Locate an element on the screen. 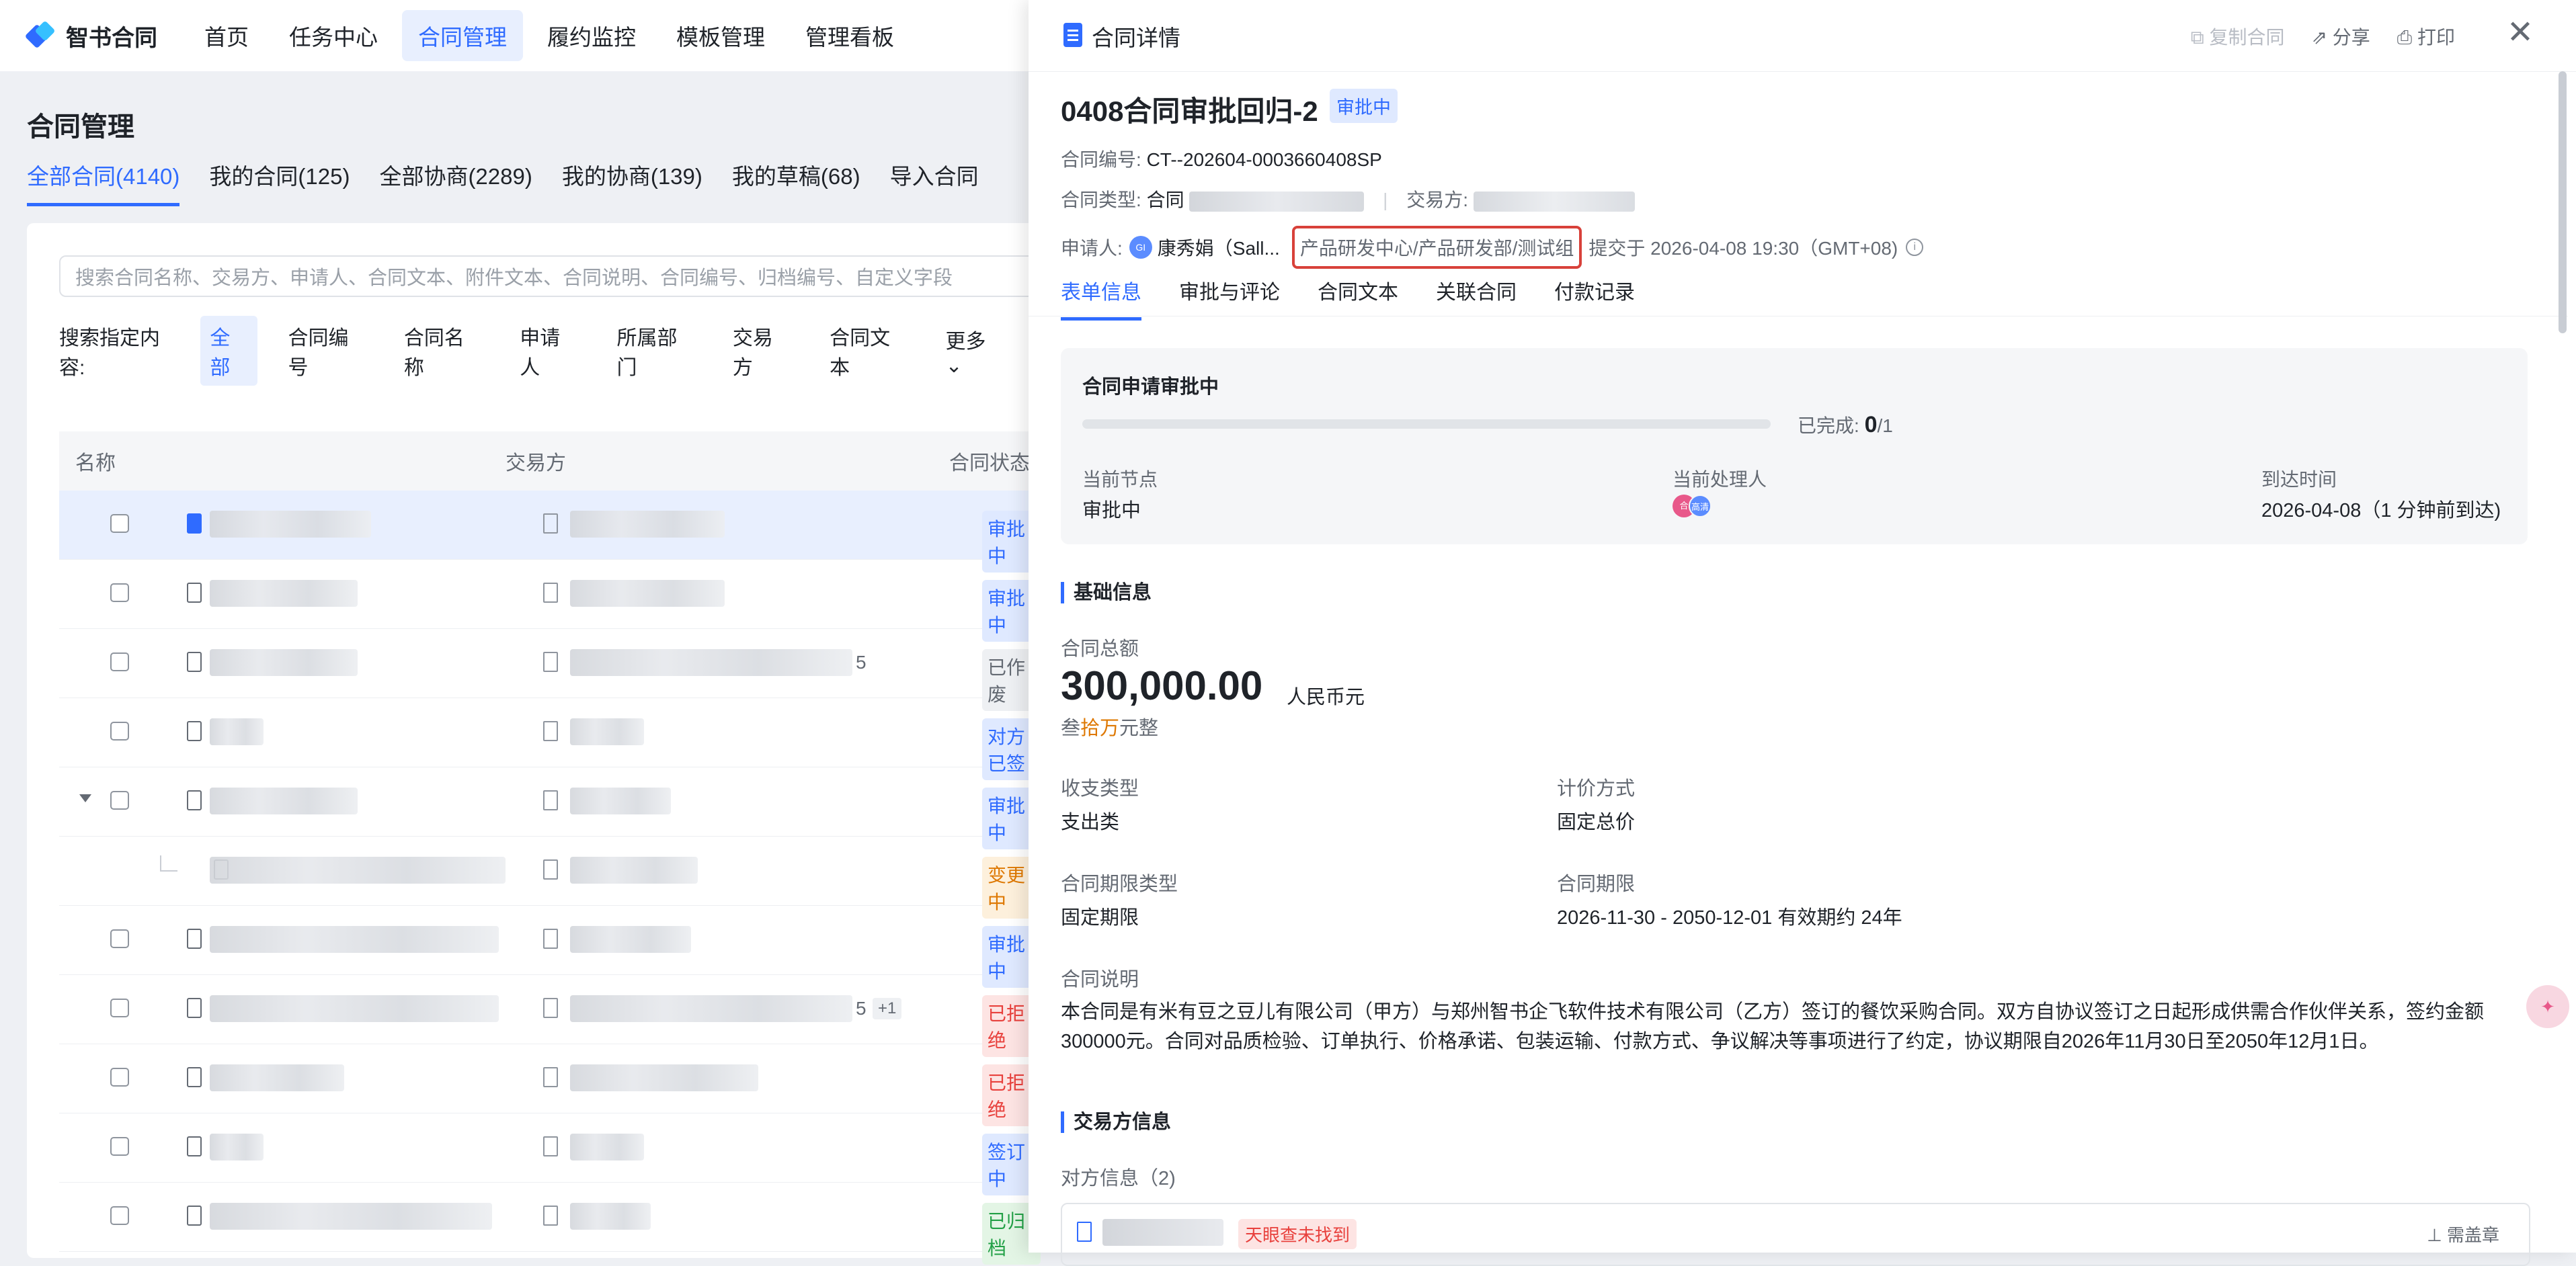 The image size is (2576, 1266). table-row: 对方已签 is located at coordinates (550, 739).